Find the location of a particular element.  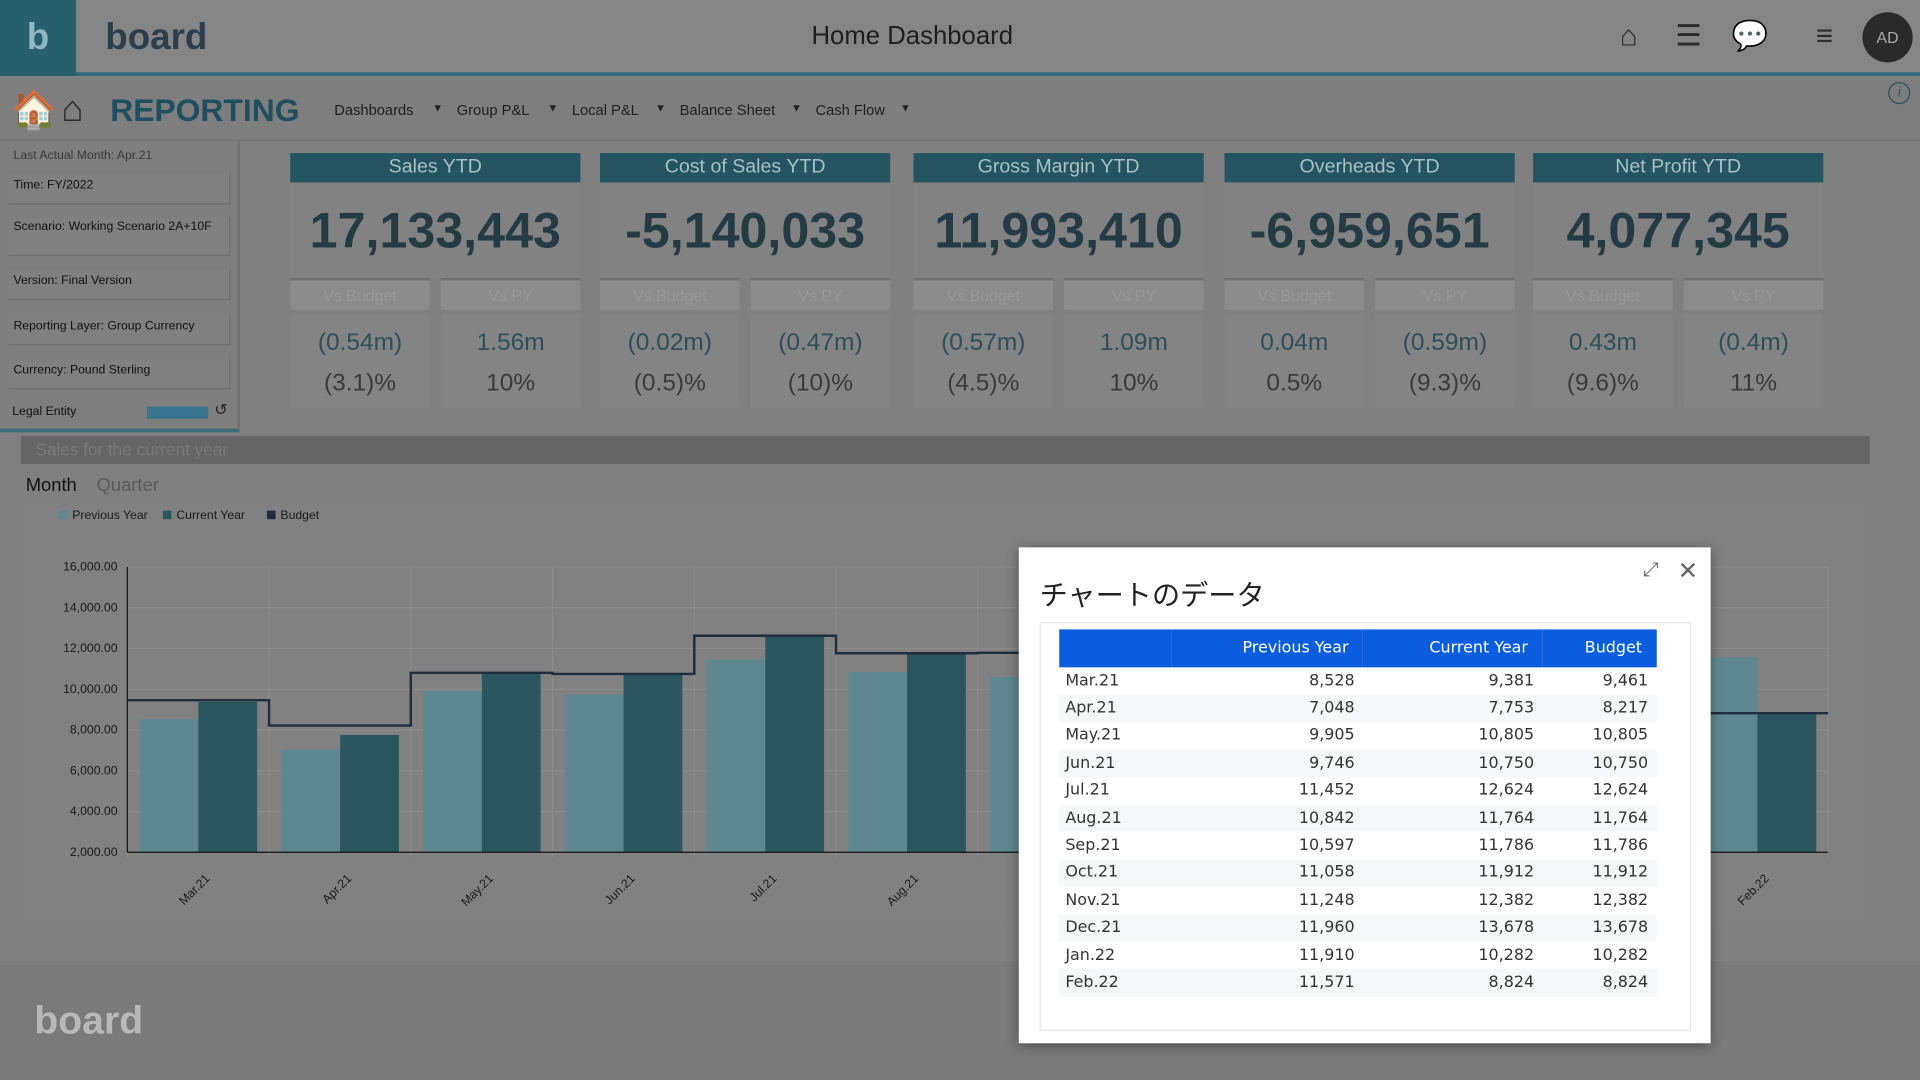

x-tick-label: May.21 is located at coordinates (477, 890).